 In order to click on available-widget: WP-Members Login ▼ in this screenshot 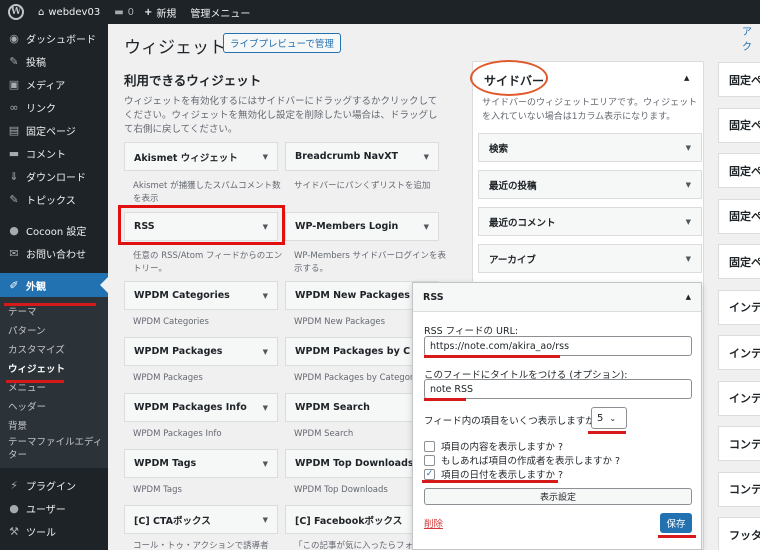, I will do `click(362, 226)`.